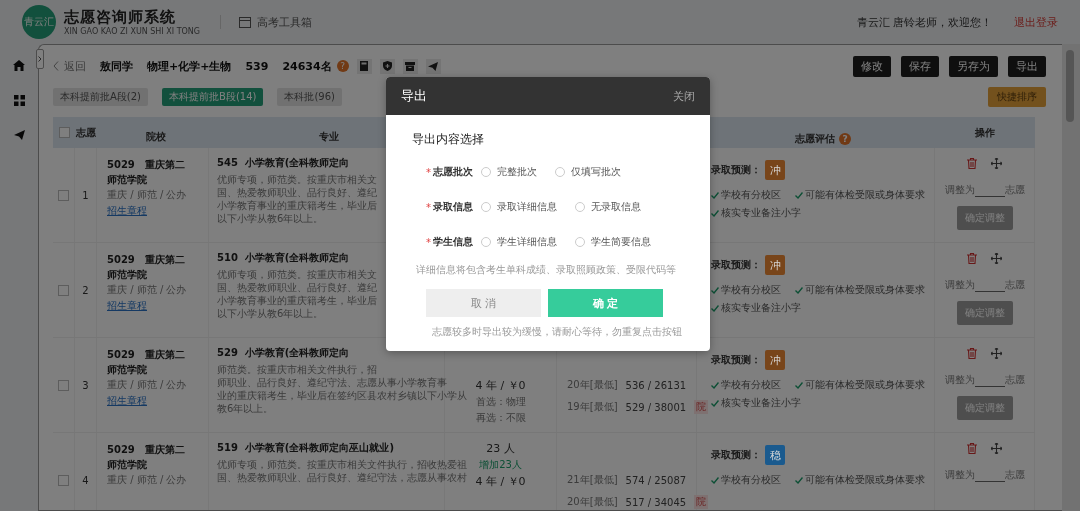  What do you see at coordinates (872, 66) in the screenshot?
I see `action-button: 修改` at bounding box center [872, 66].